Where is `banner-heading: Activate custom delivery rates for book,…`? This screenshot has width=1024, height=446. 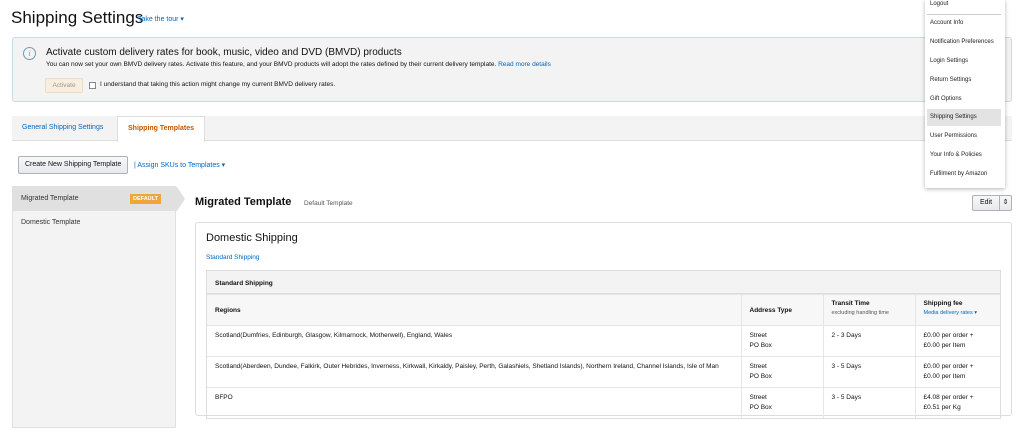 banner-heading: Activate custom delivery rates for book,… is located at coordinates (224, 52).